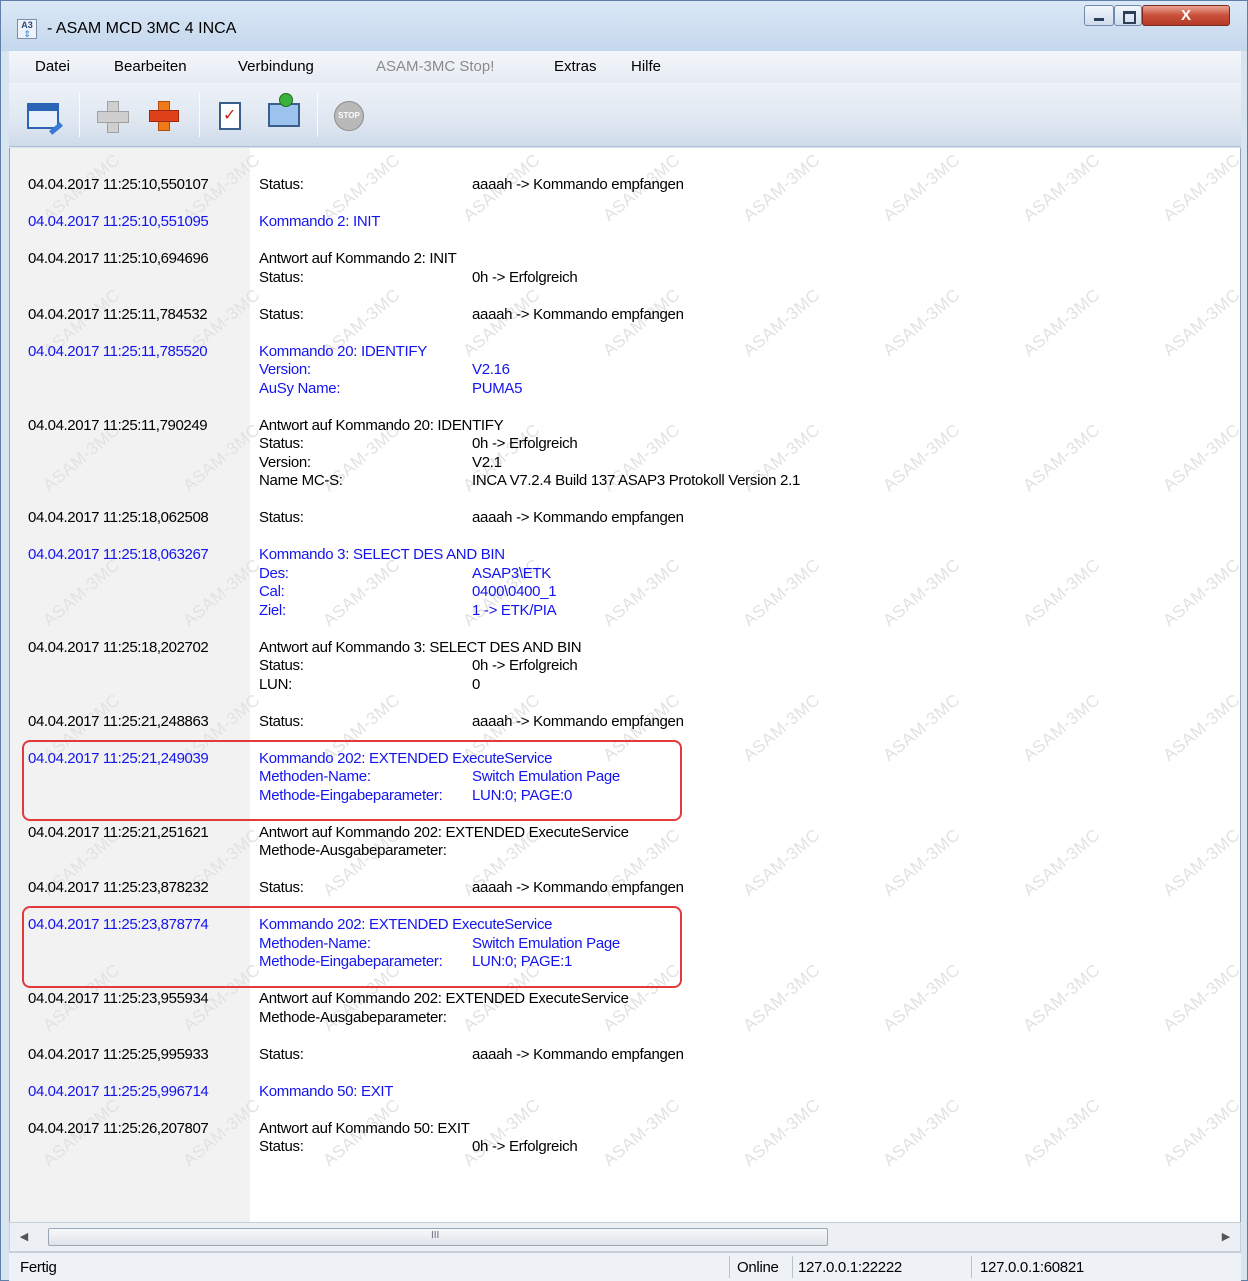 Image resolution: width=1248 pixels, height=1281 pixels. What do you see at coordinates (487, 462) in the screenshot?
I see `log-line-value: V2.1` at bounding box center [487, 462].